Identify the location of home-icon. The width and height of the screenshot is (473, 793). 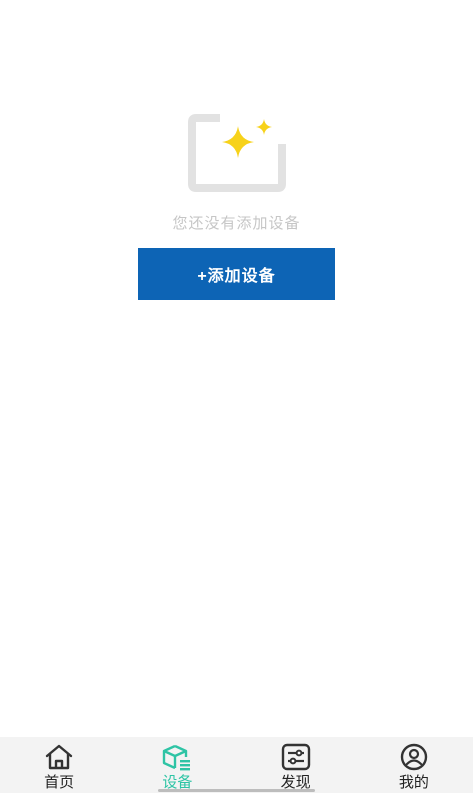
(59, 757).